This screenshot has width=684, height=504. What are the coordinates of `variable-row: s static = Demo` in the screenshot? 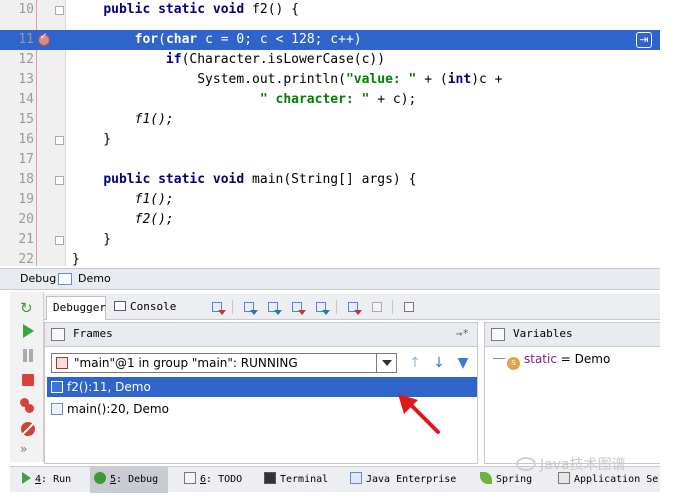 It's located at (551, 360).